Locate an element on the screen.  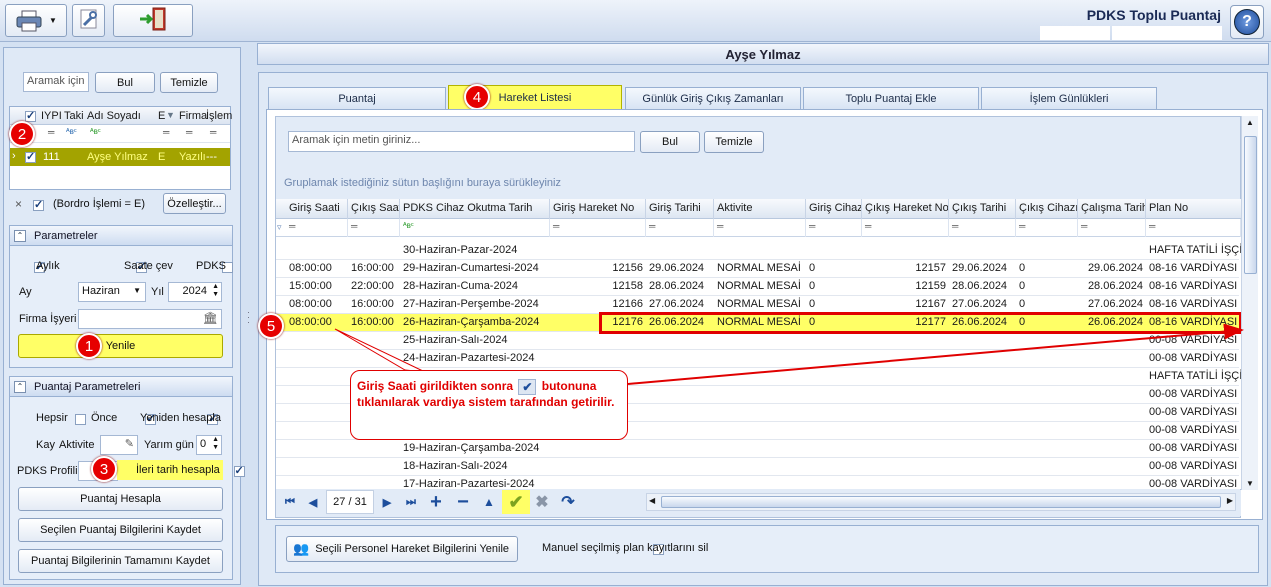
checkmark-icon: ✔ is located at coordinates (527, 387).